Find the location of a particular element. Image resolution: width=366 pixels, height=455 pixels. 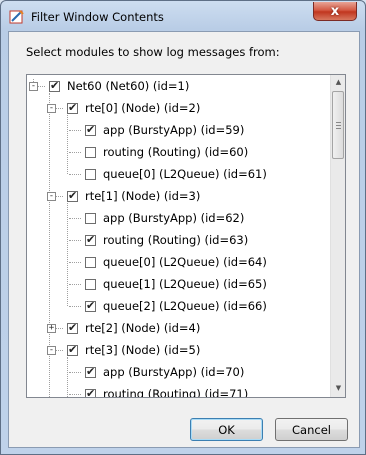

scrollbar-thumb is located at coordinates (338, 125).